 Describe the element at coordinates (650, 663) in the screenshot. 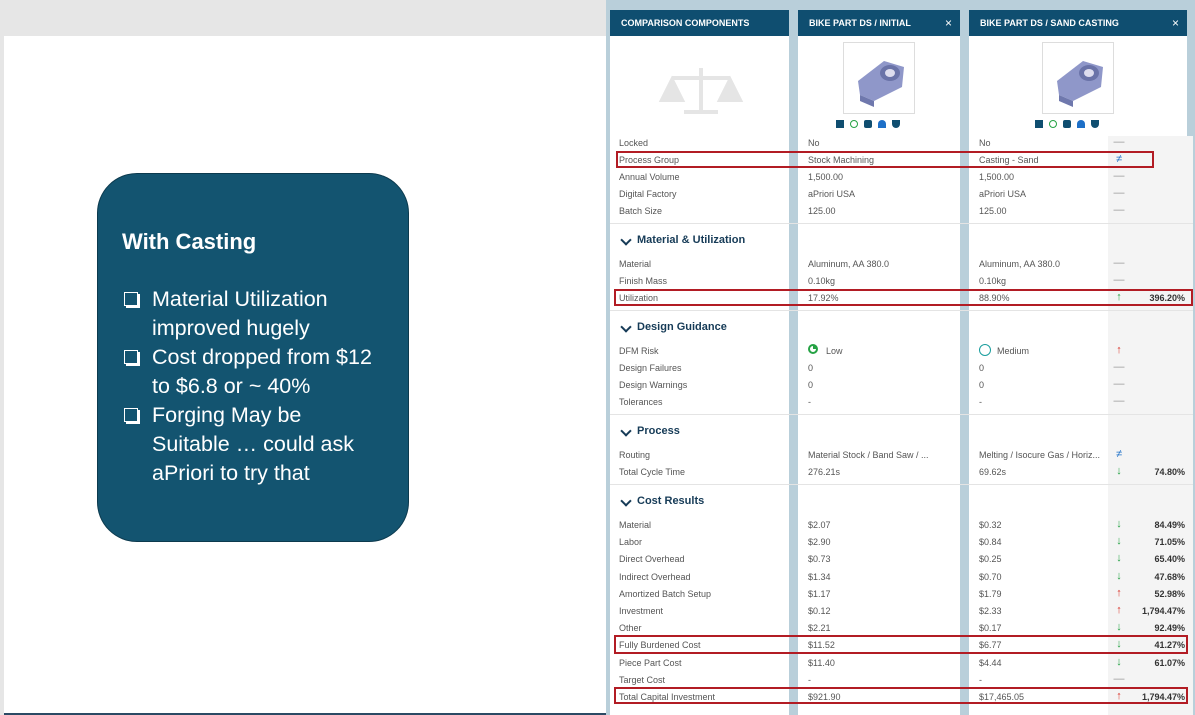

I see `row-label: Piece Part Cost` at that location.